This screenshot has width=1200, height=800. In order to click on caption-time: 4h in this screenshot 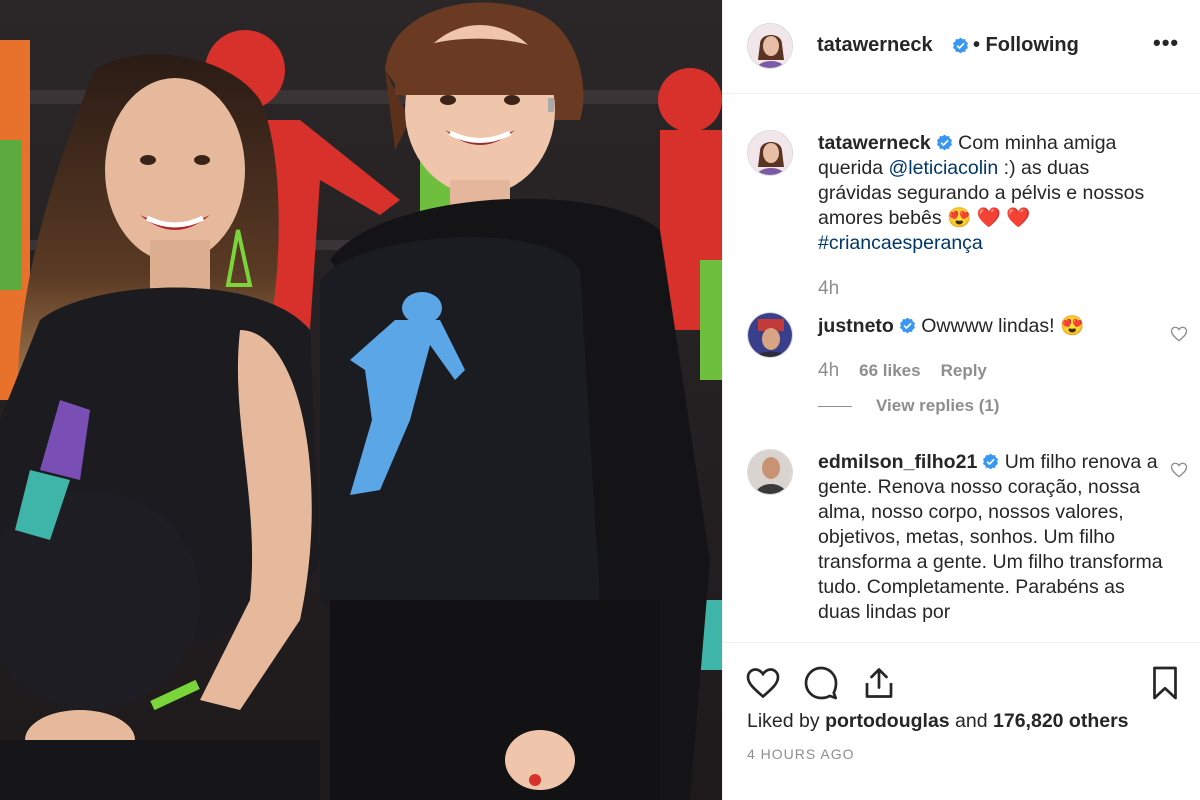, I will do `click(828, 288)`.